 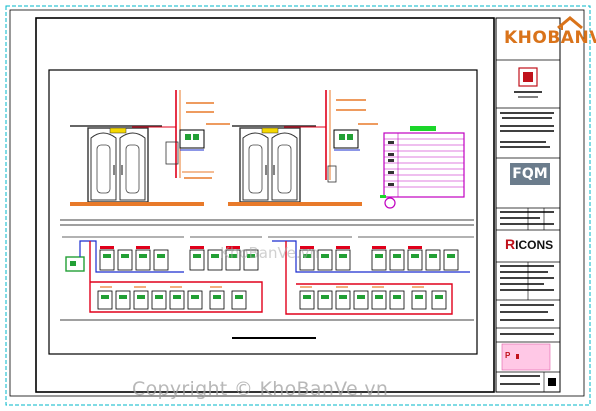 I want to click on khobanve-logo: KHOBANVE, so click(x=548, y=35).